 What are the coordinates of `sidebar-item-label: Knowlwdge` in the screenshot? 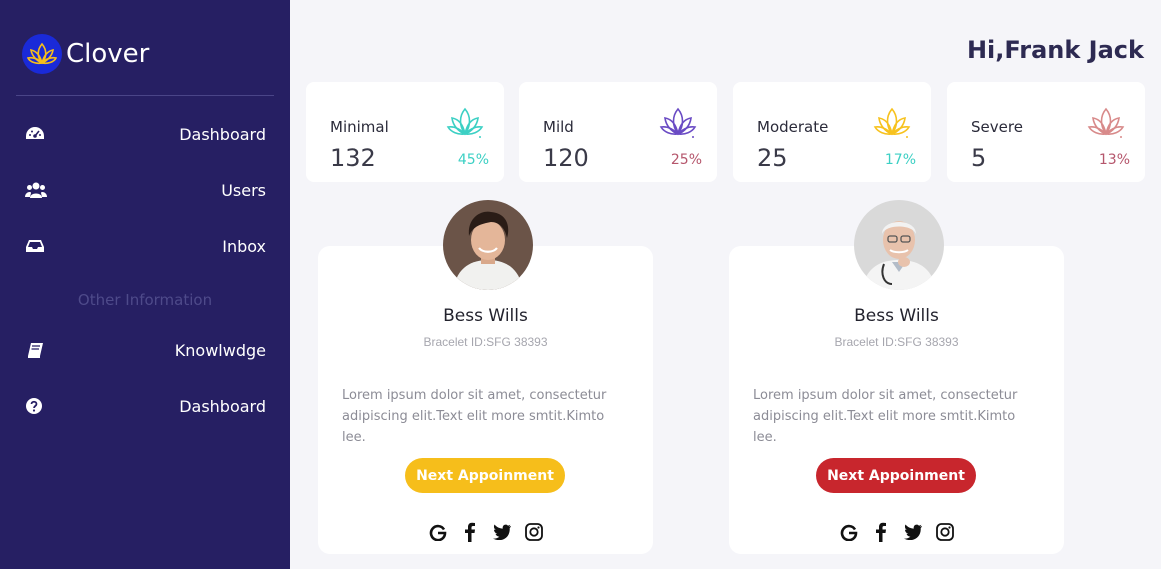 It's located at (220, 350).